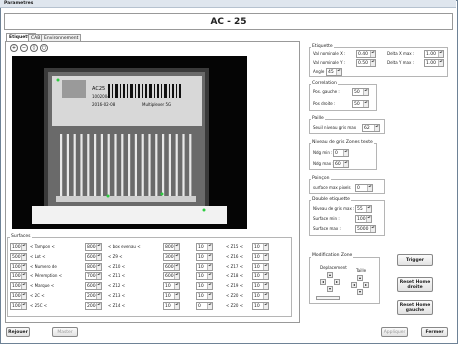 The image size is (458, 344). I want to click on move-right-icon: ▸, so click(337, 282).